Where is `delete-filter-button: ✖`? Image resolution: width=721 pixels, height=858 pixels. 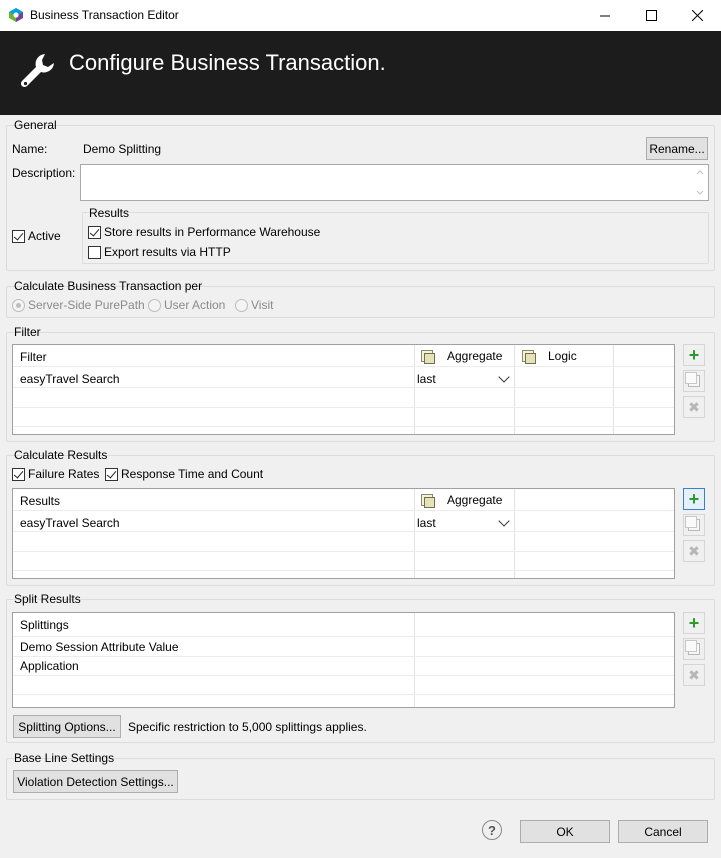
delete-filter-button: ✖ is located at coordinates (694, 407).